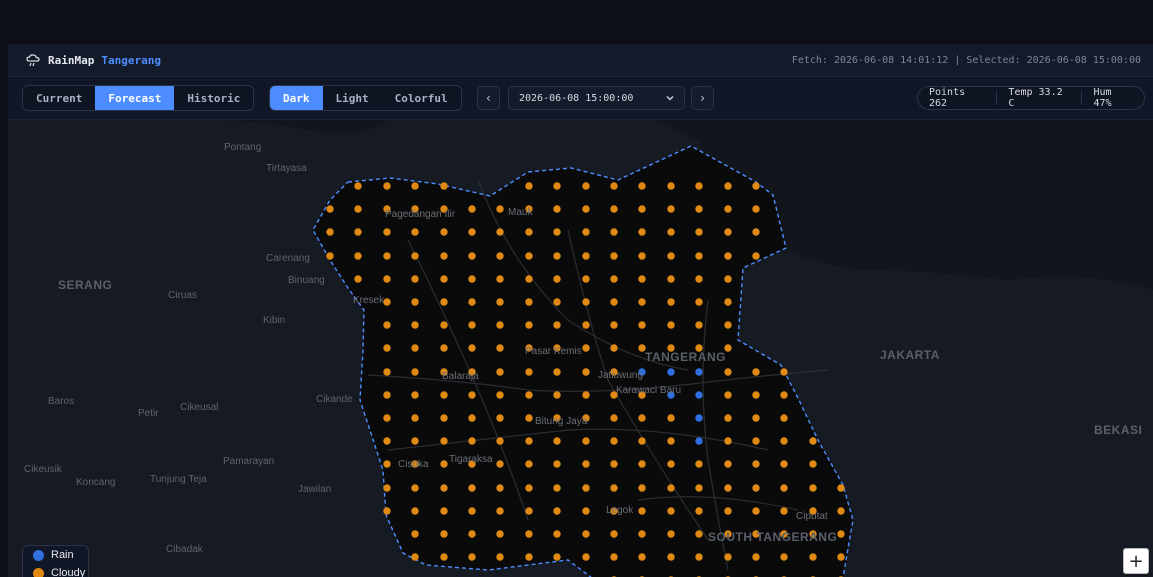  I want to click on theme-dark: Dark, so click(296, 98).